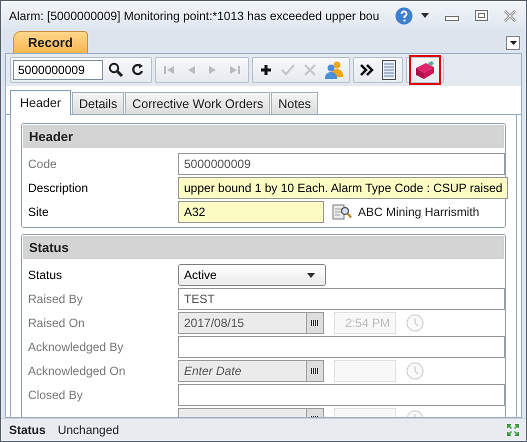 This screenshot has width=527, height=442. I want to click on search-icon, so click(116, 70).